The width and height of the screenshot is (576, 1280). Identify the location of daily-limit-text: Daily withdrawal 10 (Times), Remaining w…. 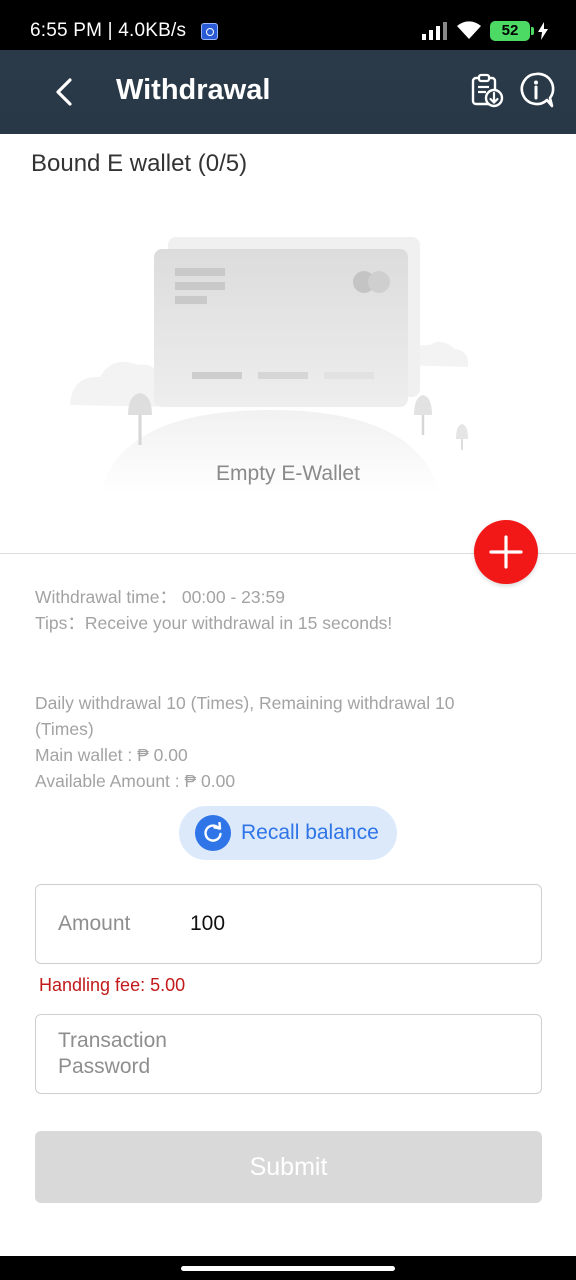
(245, 716).